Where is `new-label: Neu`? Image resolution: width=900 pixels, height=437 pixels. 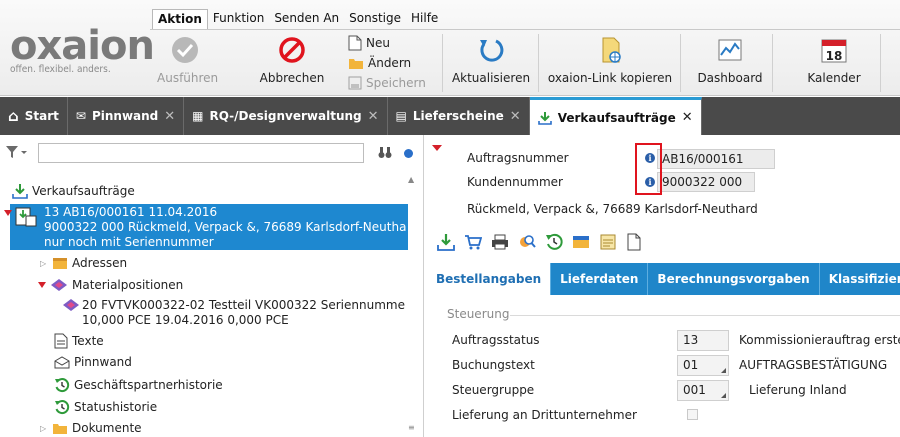
new-label: Neu is located at coordinates (378, 43).